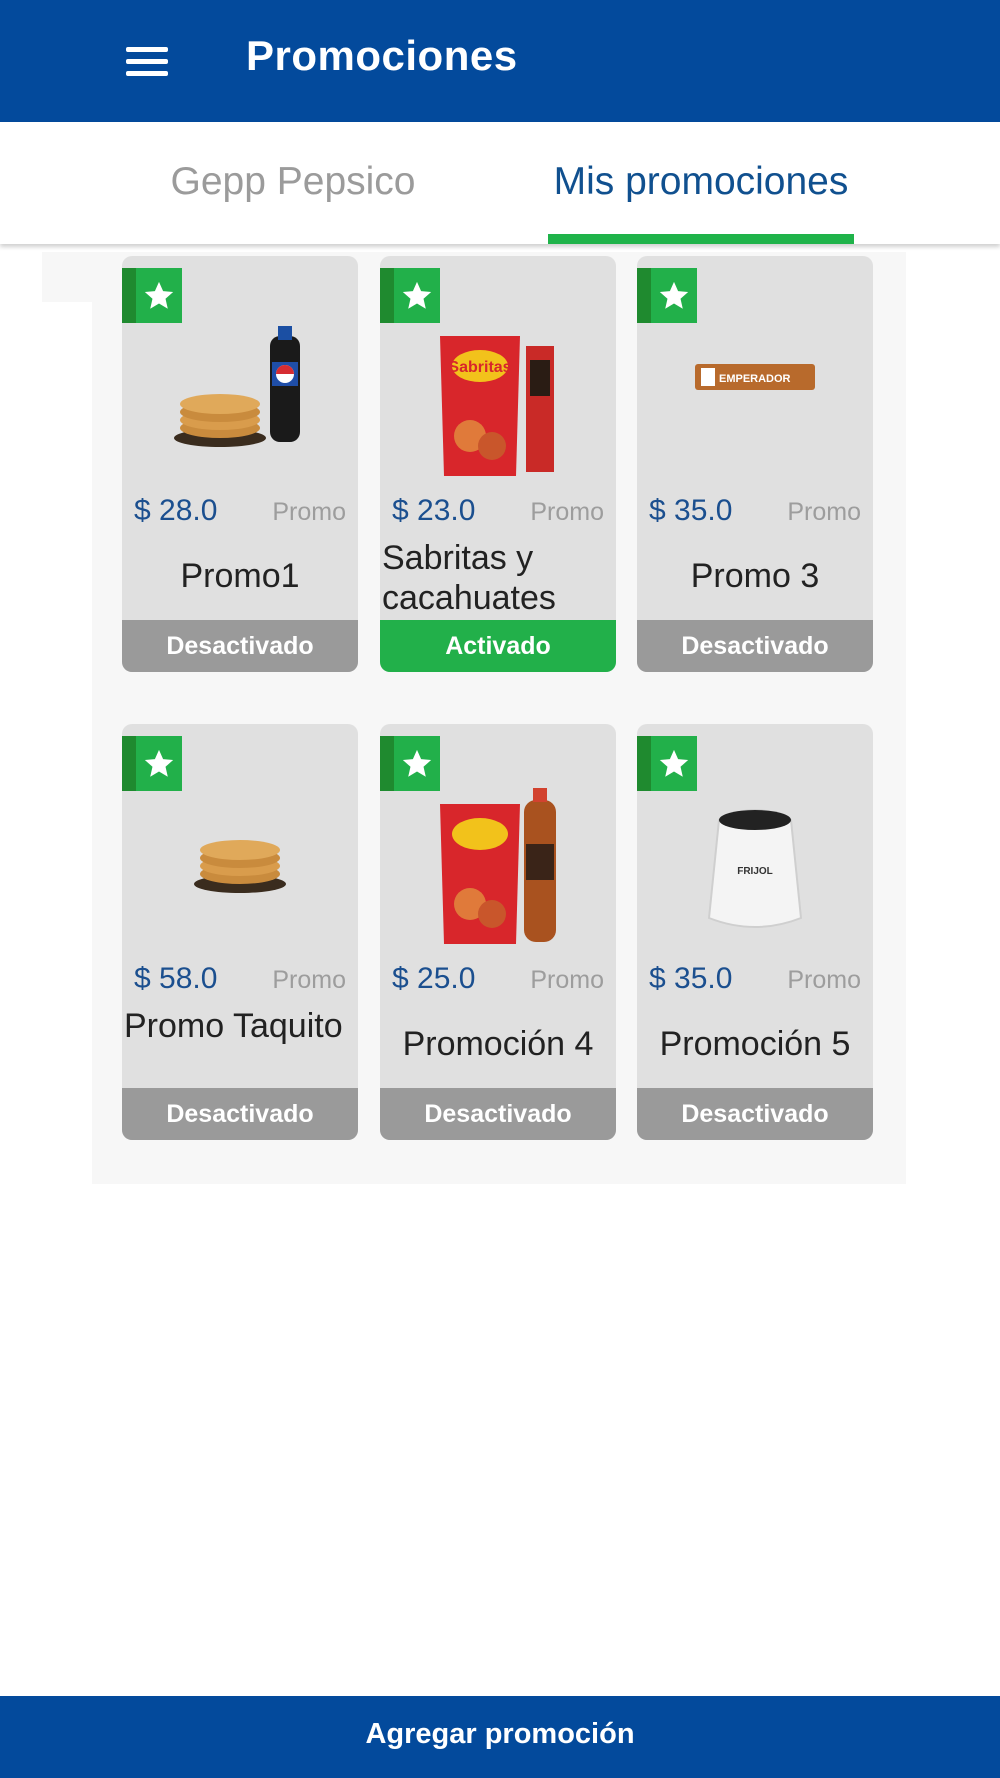 Image resolution: width=1000 pixels, height=1778 pixels. Describe the element at coordinates (149, 61) in the screenshot. I see `hamburger-menu-icon` at that location.